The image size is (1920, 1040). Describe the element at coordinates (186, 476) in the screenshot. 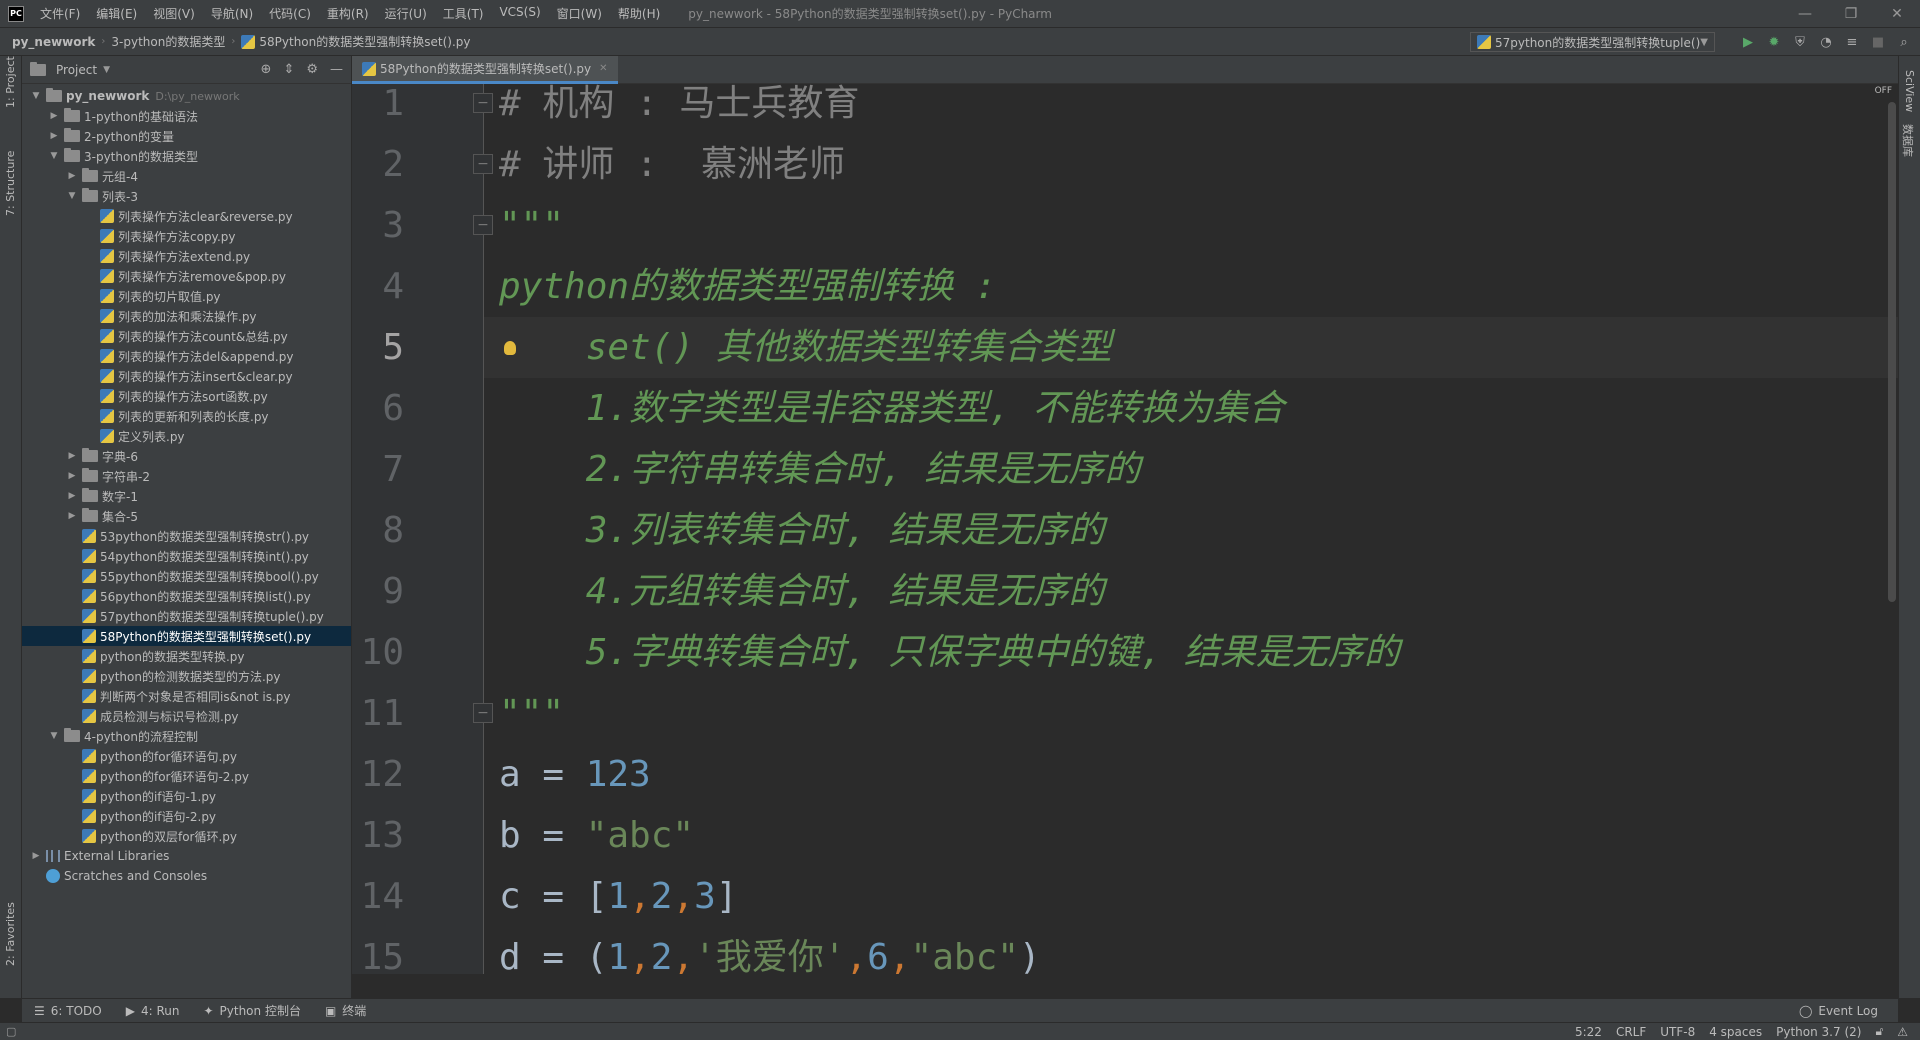

I see `tree-folder: ▶ 字符串-2` at that location.